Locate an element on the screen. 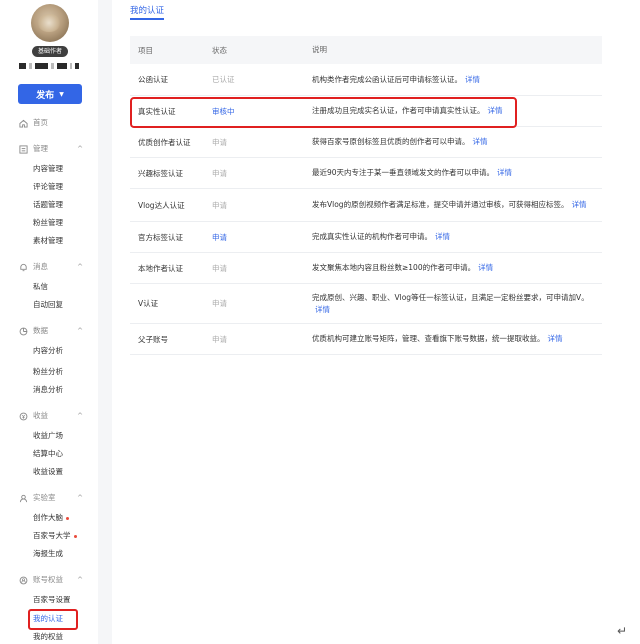 The image size is (640, 644). row-name: 官方标签认证 is located at coordinates (160, 237).